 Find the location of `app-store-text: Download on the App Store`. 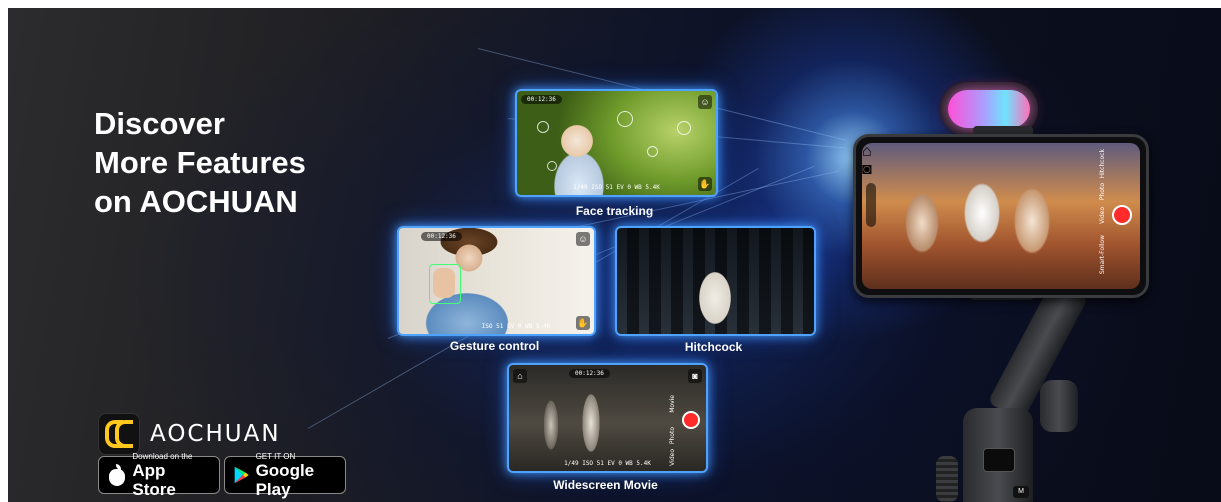

app-store-text: Download on the App Store is located at coordinates (171, 475).